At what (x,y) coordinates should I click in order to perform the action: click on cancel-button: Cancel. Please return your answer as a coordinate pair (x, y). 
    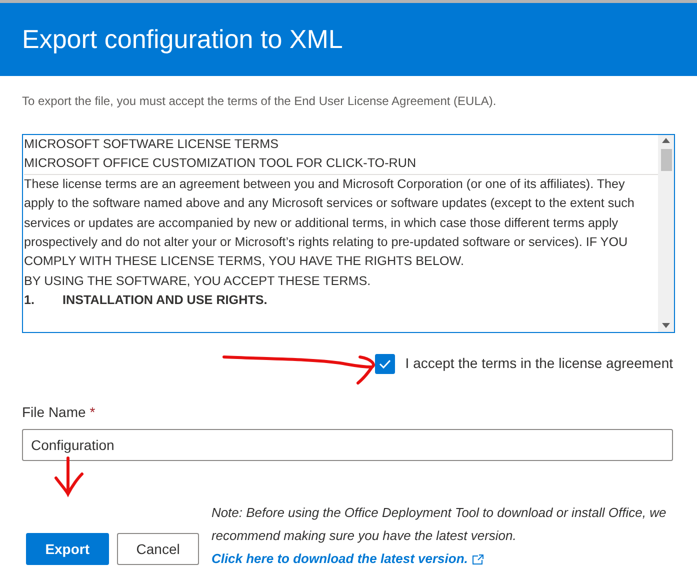
    Looking at the image, I should click on (158, 549).